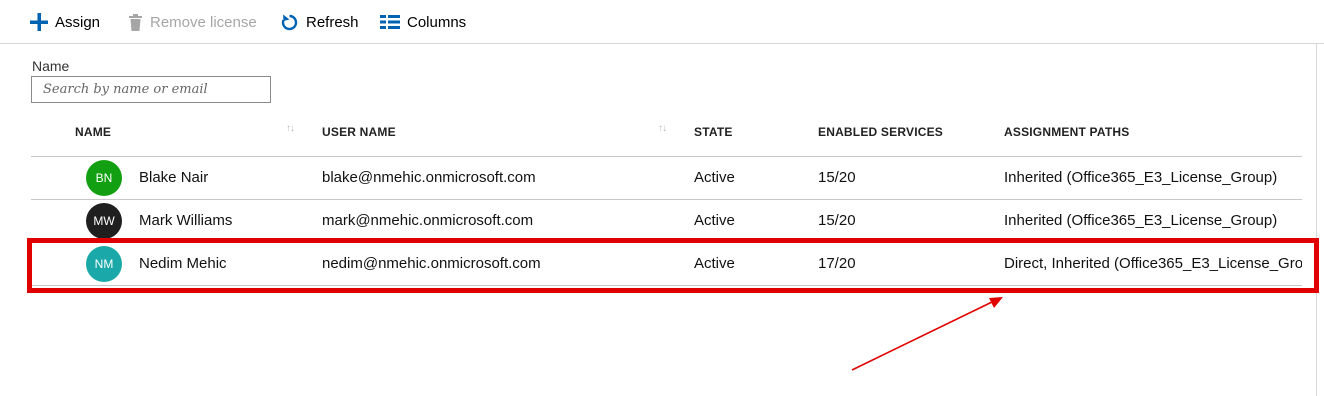 This screenshot has width=1324, height=396. Describe the element at coordinates (927, 334) in the screenshot. I see `annotation-arrow` at that location.